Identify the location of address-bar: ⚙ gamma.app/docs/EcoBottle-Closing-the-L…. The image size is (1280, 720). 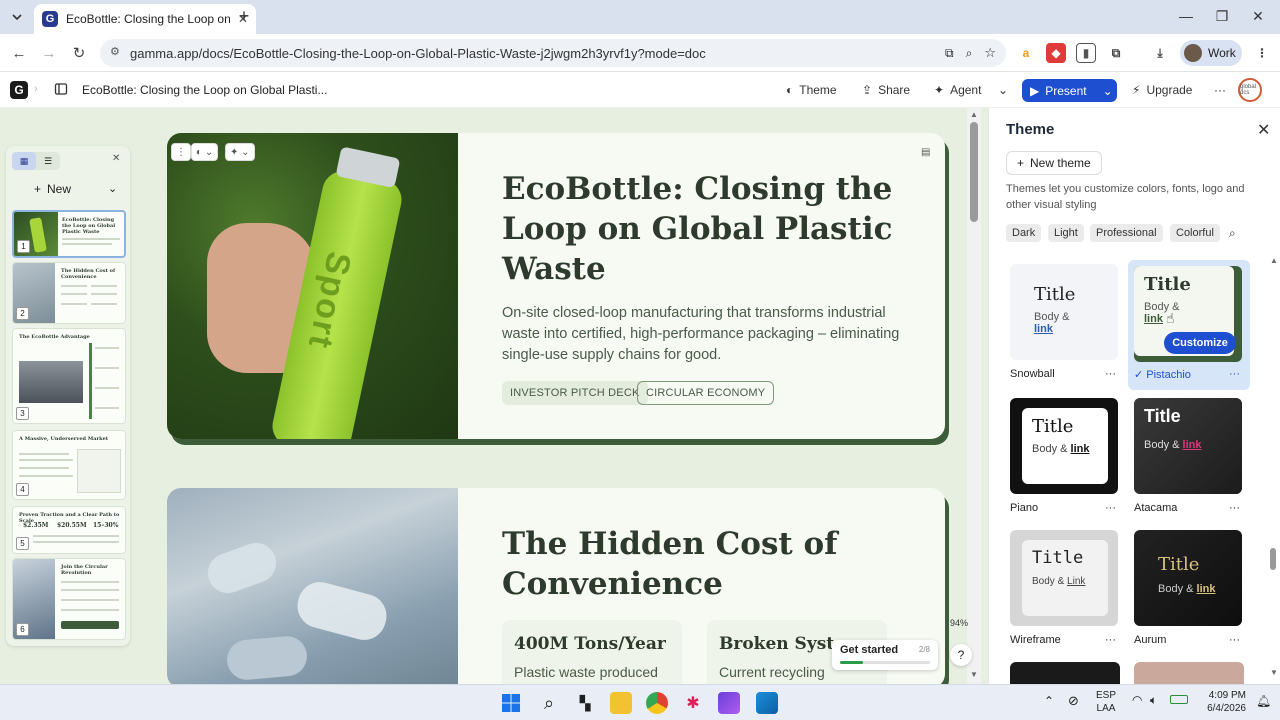
(553, 53).